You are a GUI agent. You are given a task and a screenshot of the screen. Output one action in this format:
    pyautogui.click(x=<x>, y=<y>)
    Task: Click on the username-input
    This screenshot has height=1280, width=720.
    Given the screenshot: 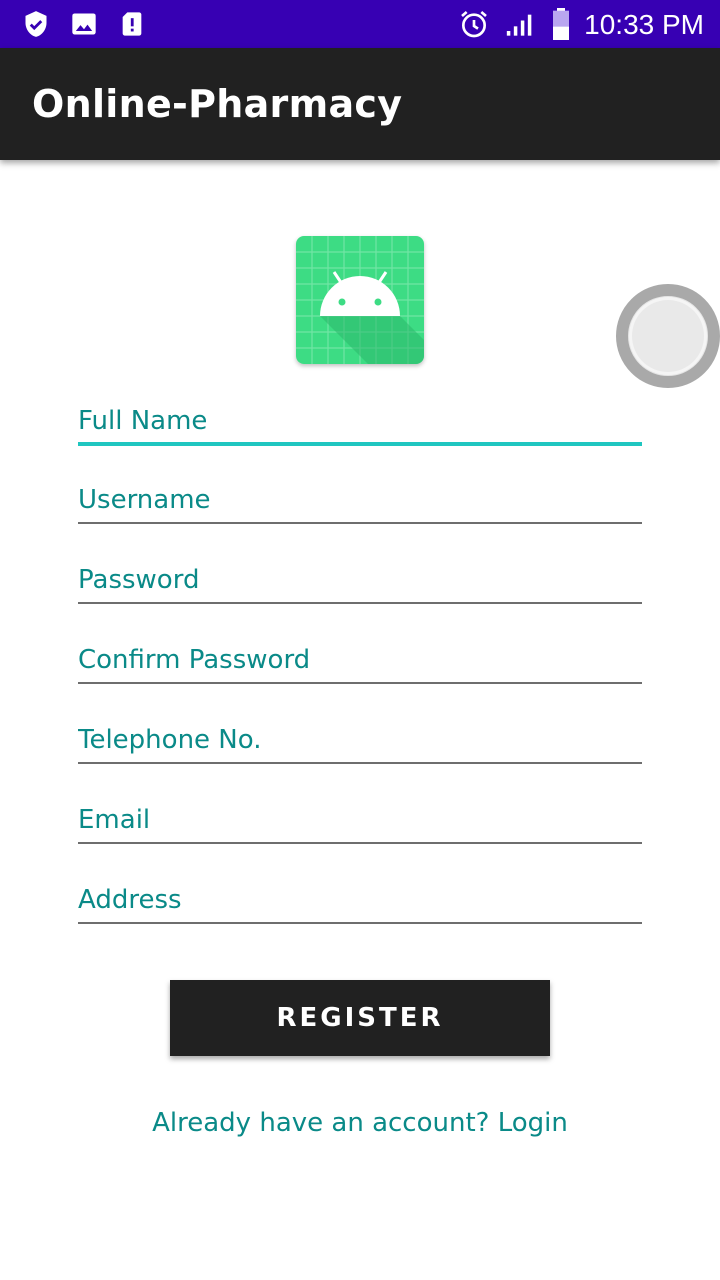 What is the action you would take?
    pyautogui.click(x=360, y=493)
    